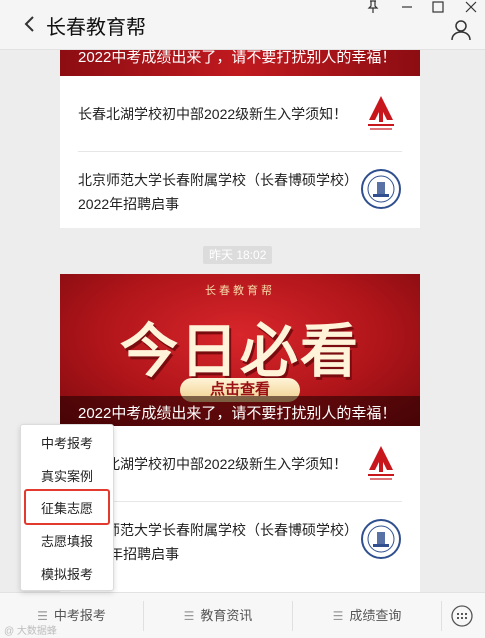  I want to click on hero-caption-bar: 2022中考成绩出来了，请不要打扰别人的幸福！, so click(240, 411).